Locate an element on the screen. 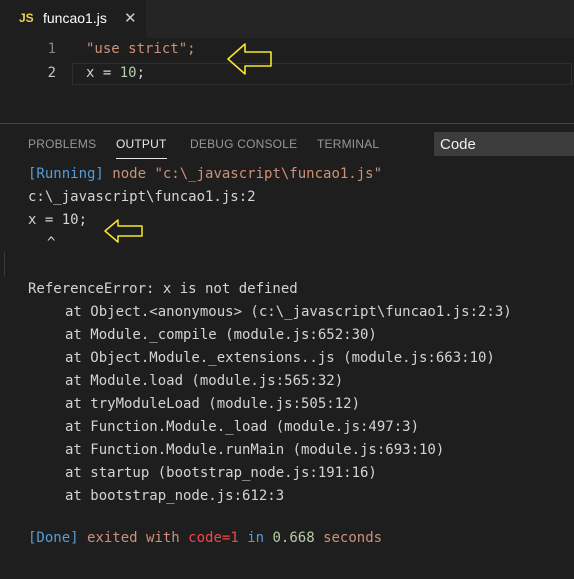 The width and height of the screenshot is (574, 579). code-number-token: 10 is located at coordinates (128, 73).